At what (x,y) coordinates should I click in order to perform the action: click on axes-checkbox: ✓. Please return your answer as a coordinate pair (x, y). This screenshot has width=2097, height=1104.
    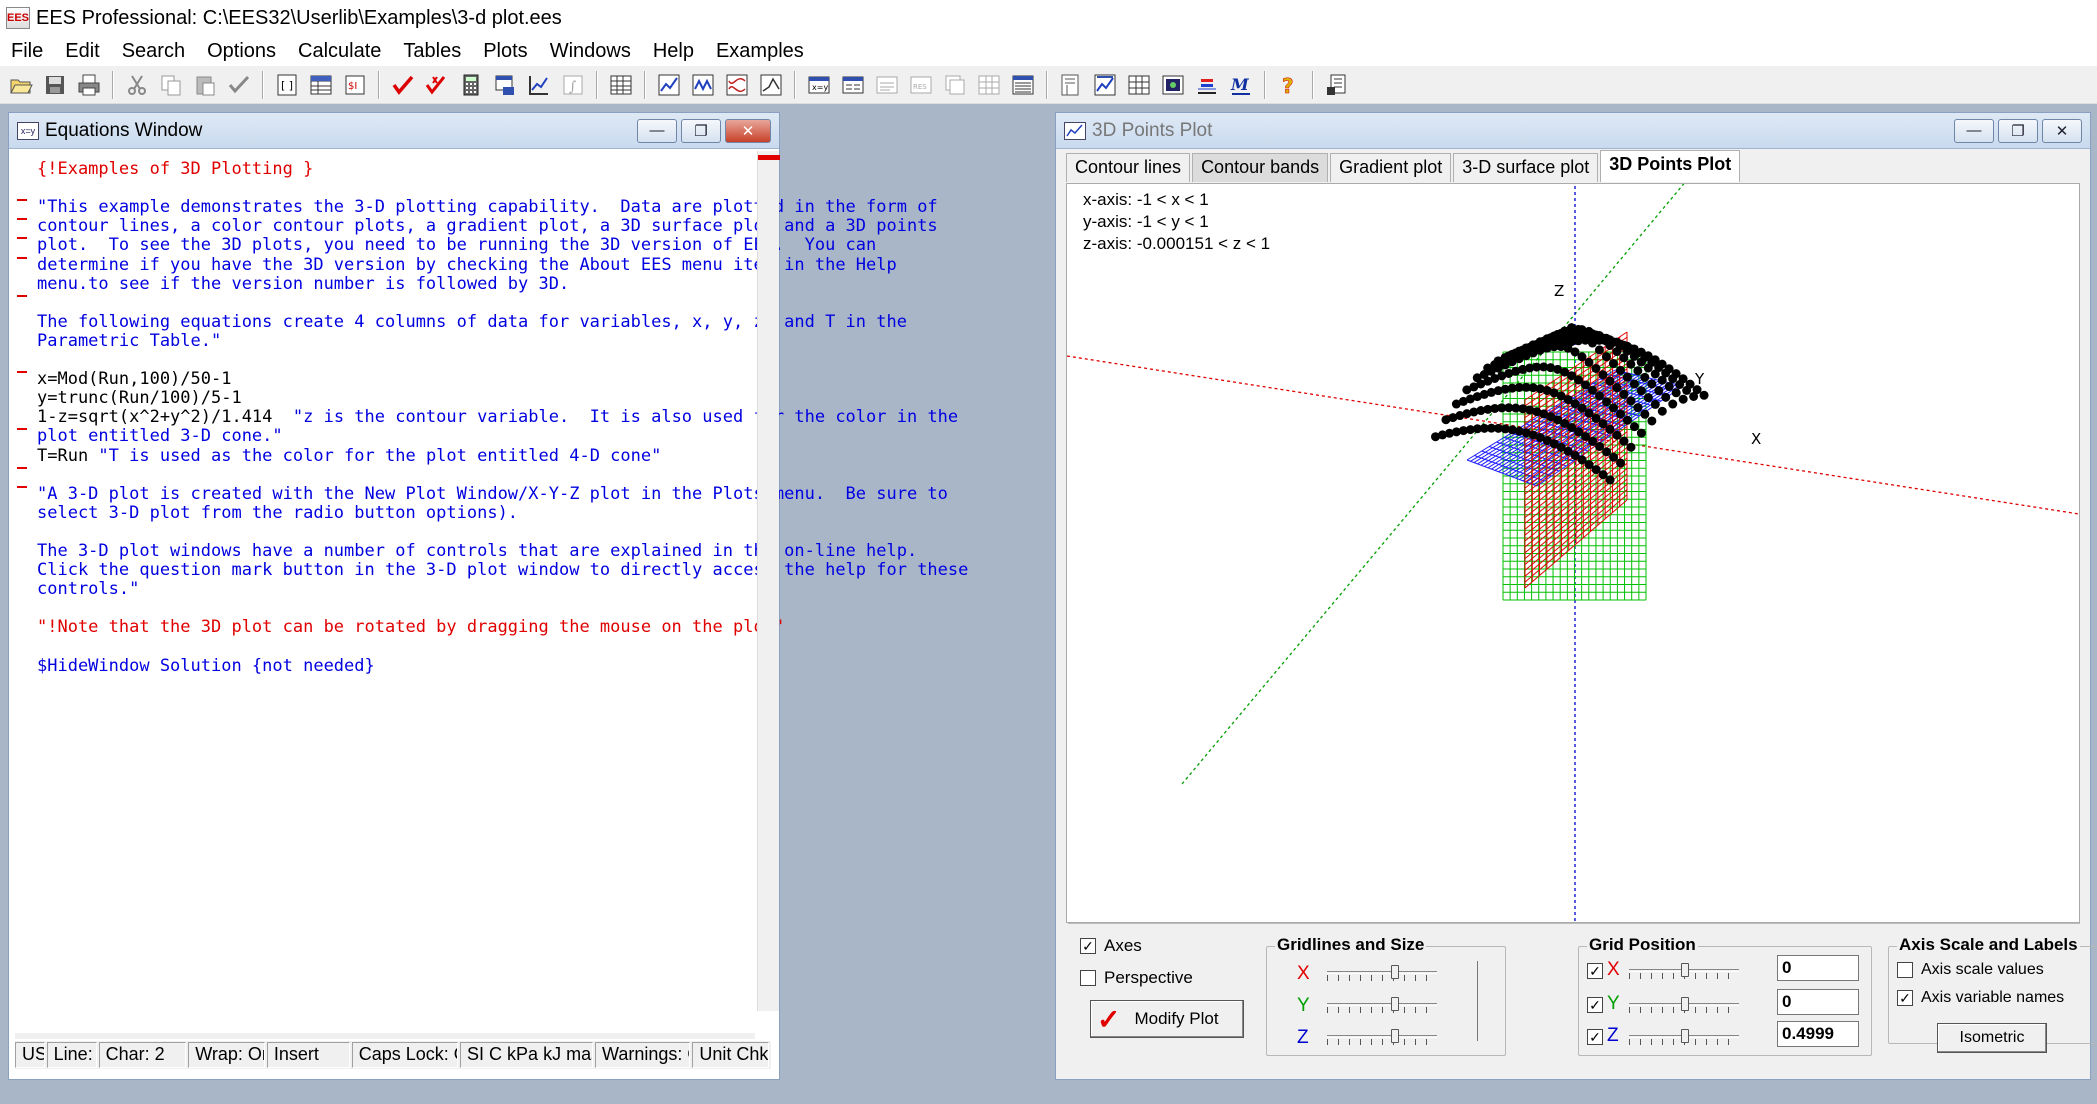
    Looking at the image, I should click on (1088, 946).